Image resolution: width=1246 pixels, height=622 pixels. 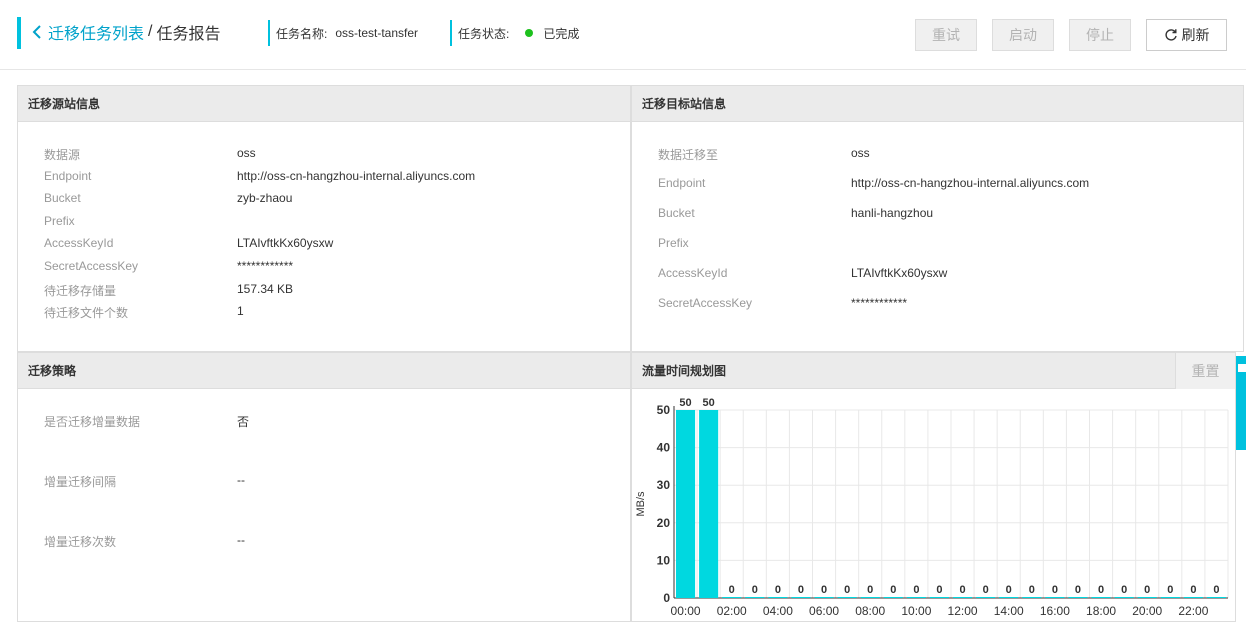 What do you see at coordinates (1100, 35) in the screenshot?
I see `stop-button: 停止` at bounding box center [1100, 35].